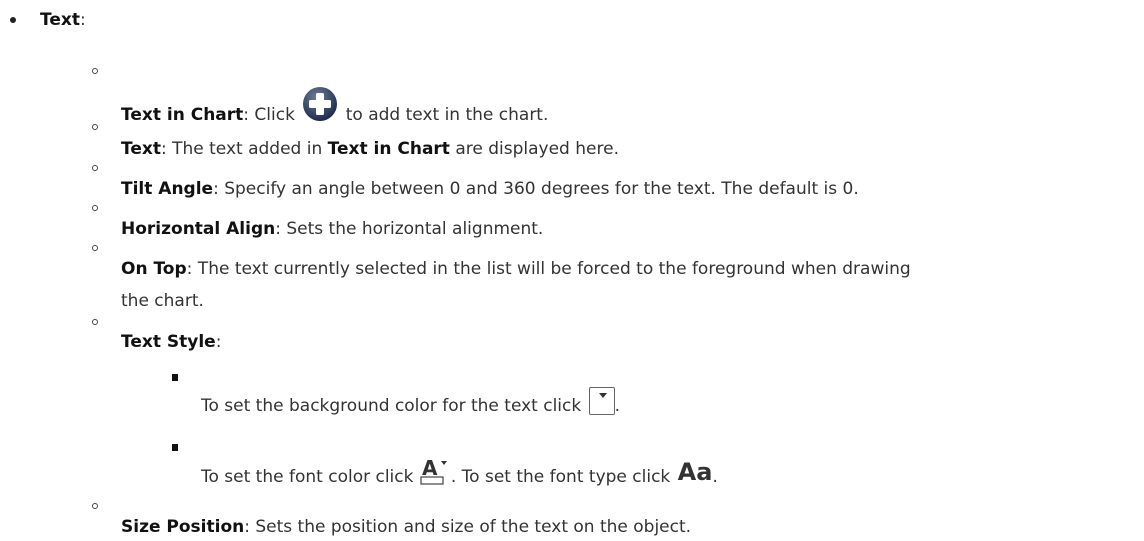 The image size is (1144, 541). I want to click on font-color-icon: A, so click(435, 474).